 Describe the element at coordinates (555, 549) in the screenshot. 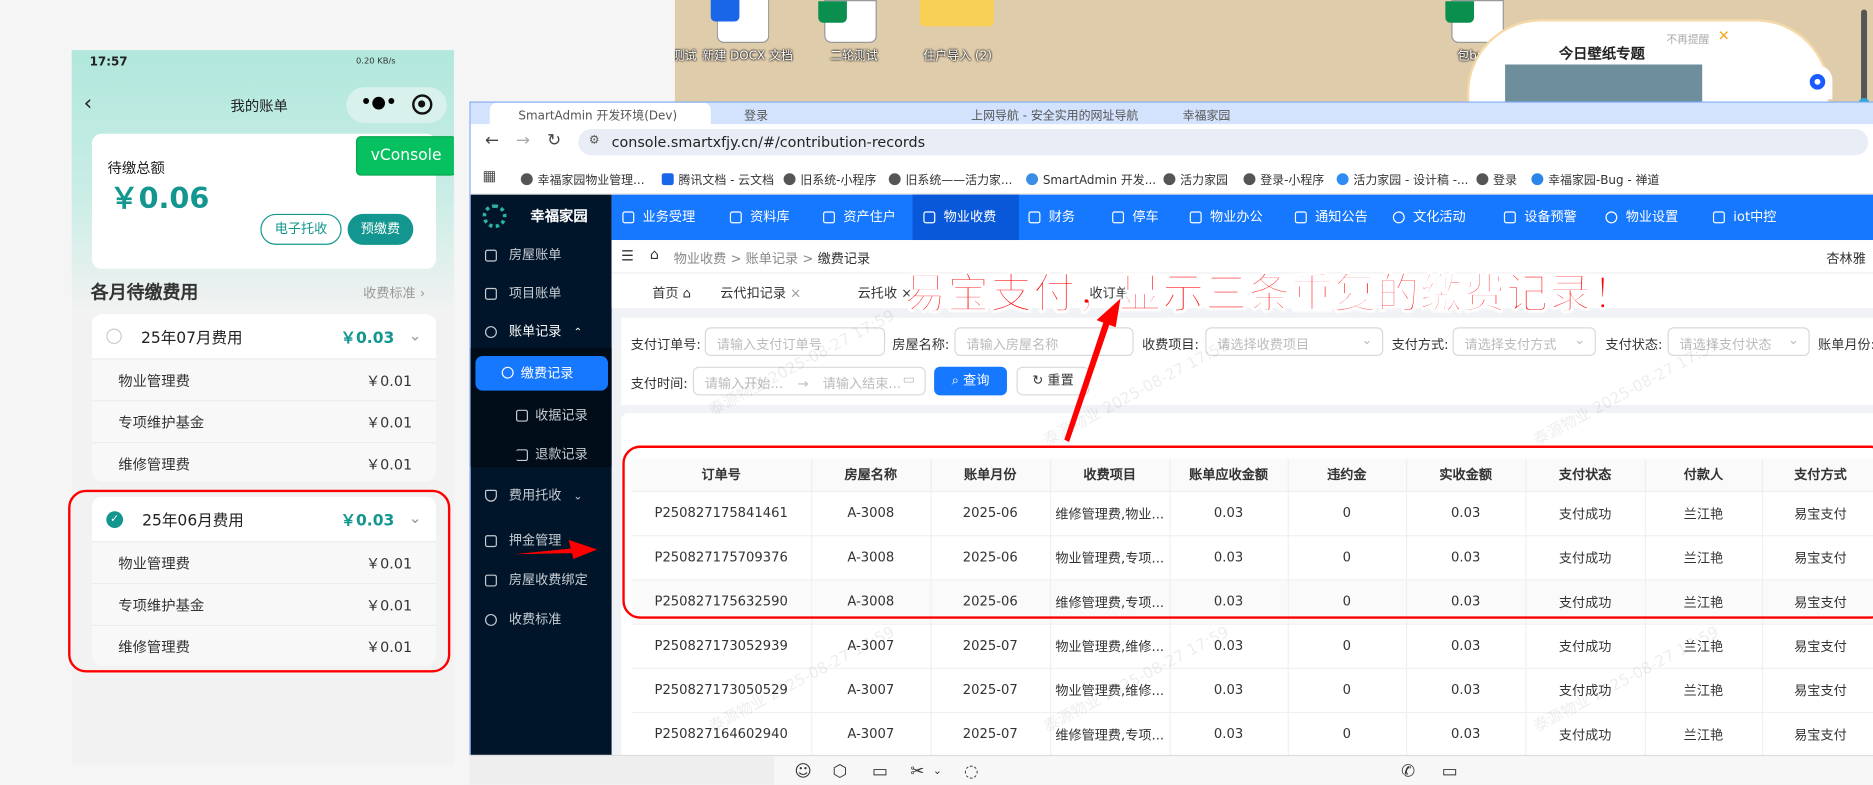

I see `arrow-to-table` at that location.